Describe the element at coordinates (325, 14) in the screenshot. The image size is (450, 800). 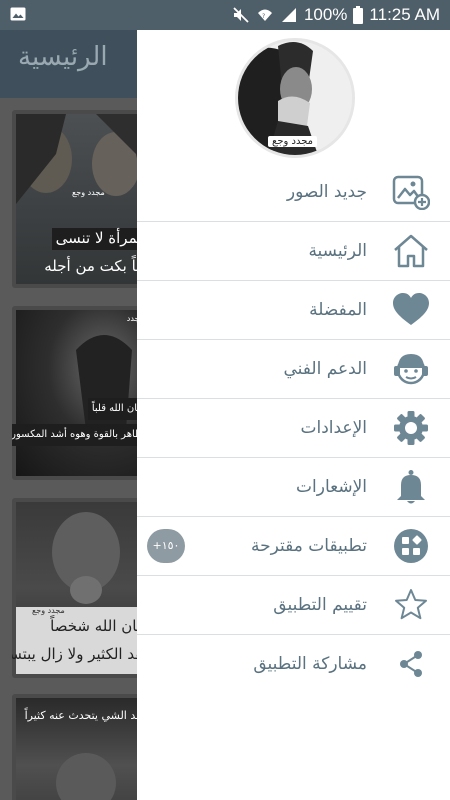
I see `battery-percent: 100%` at that location.